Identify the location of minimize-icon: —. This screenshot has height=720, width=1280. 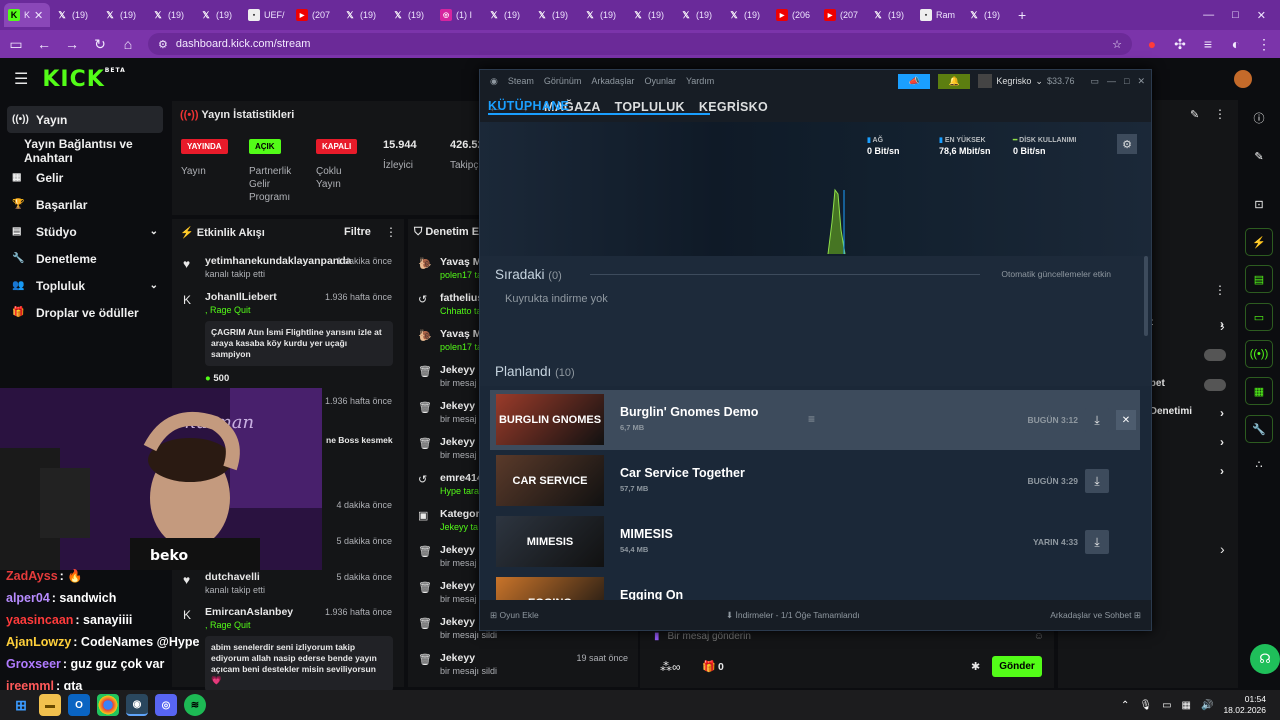
(1111, 81).